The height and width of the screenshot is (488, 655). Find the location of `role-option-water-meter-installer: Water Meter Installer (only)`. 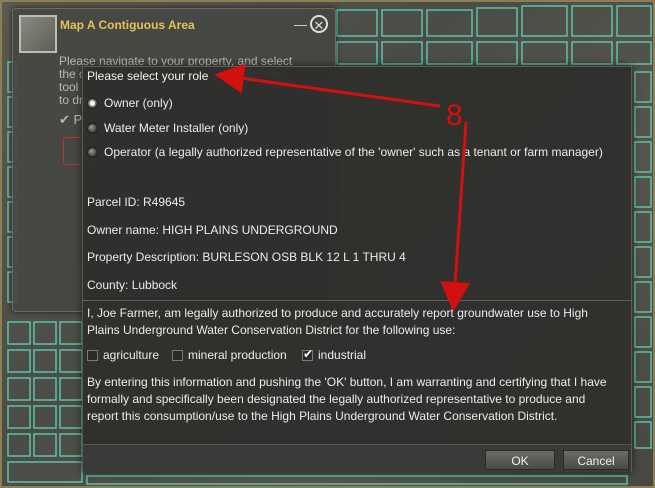

role-option-water-meter-installer: Water Meter Installer (only) is located at coordinates (167, 128).